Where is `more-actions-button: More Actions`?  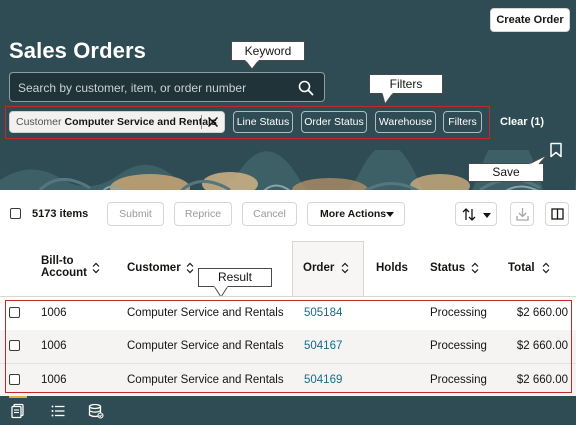 more-actions-button: More Actions is located at coordinates (356, 214).